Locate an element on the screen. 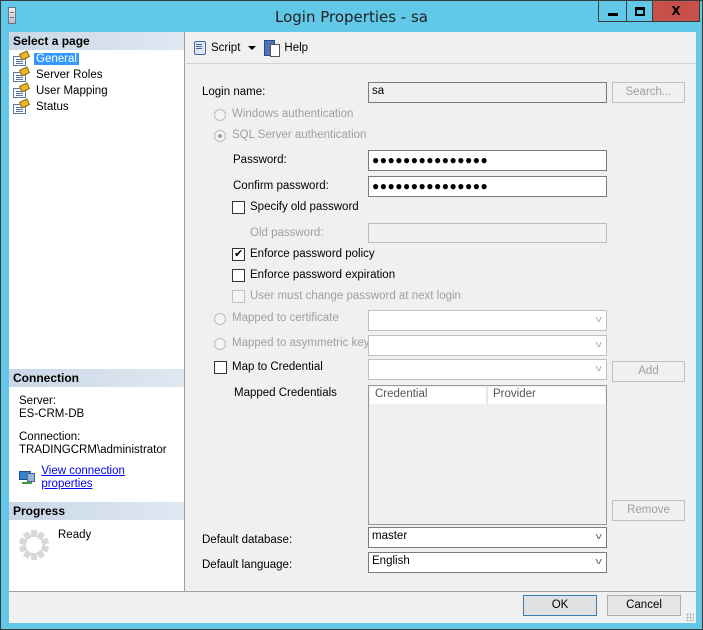 This screenshot has height=630, width=703. password-input: ●●●●●●●●●●●●●●● is located at coordinates (487, 160).